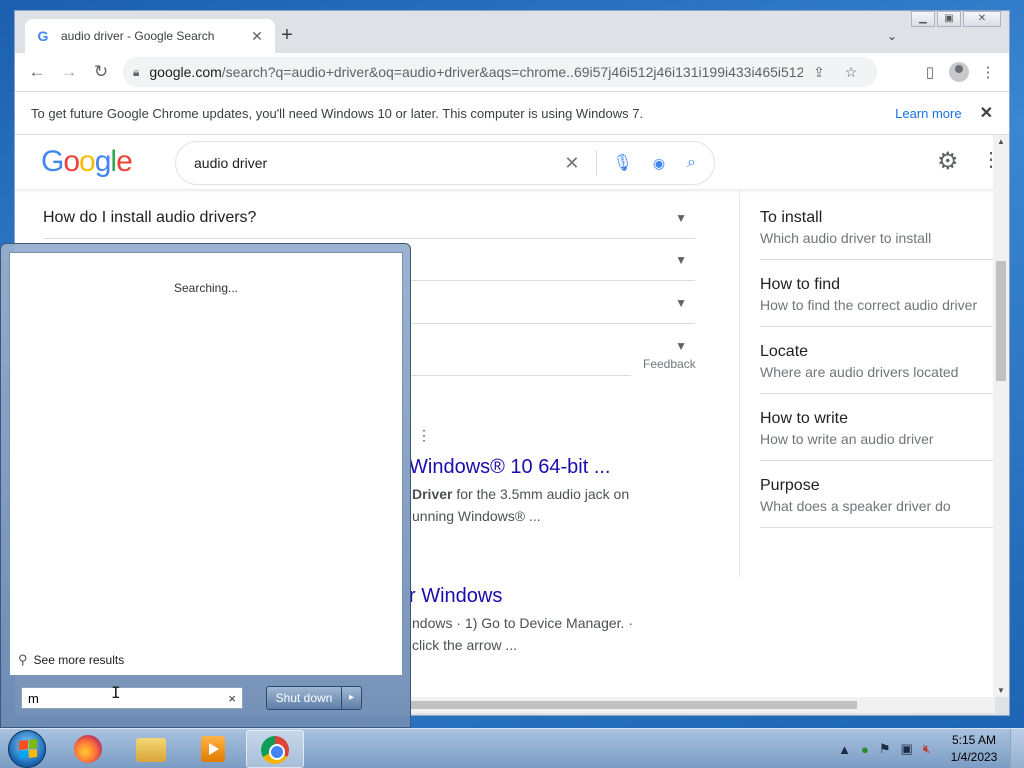  What do you see at coordinates (948, 161) in the screenshot?
I see `settings-gear-icon: ⚙` at bounding box center [948, 161].